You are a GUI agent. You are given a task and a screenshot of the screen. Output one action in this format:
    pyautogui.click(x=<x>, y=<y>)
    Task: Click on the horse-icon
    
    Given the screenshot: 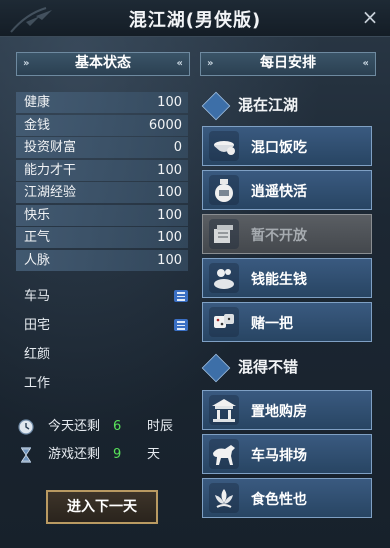 What is the action you would take?
    pyautogui.click(x=224, y=454)
    